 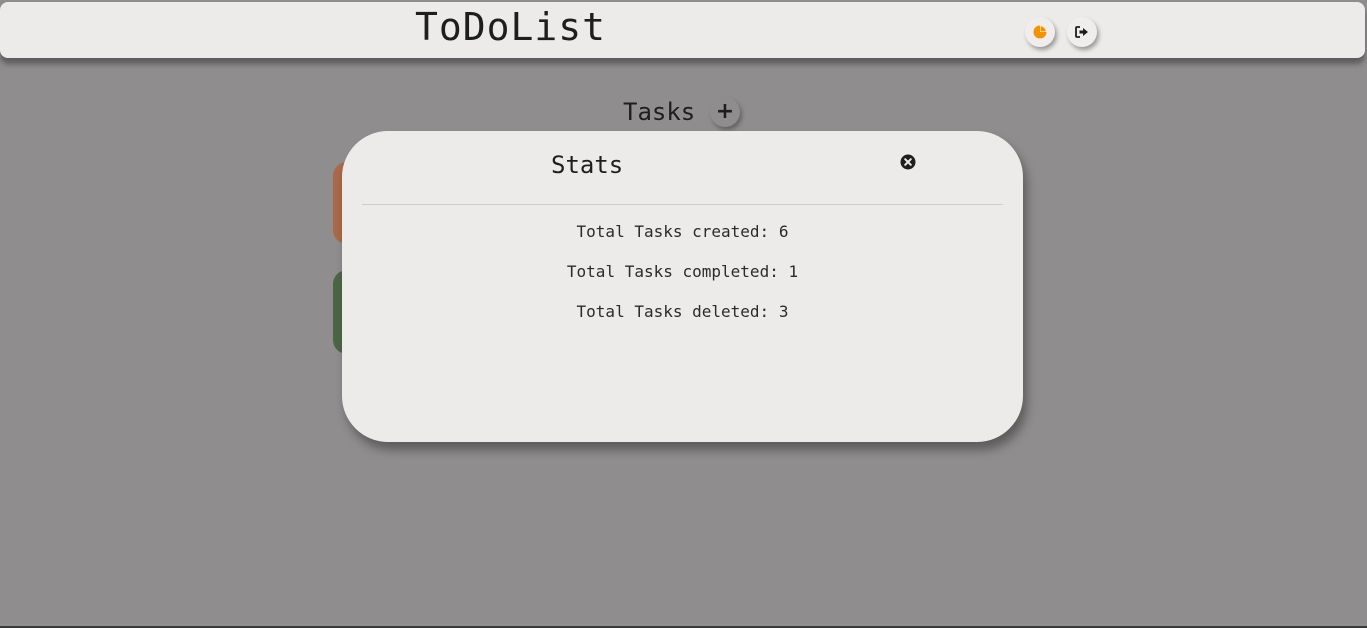 What do you see at coordinates (659, 112) in the screenshot?
I see `tasks-heading: Tasks` at bounding box center [659, 112].